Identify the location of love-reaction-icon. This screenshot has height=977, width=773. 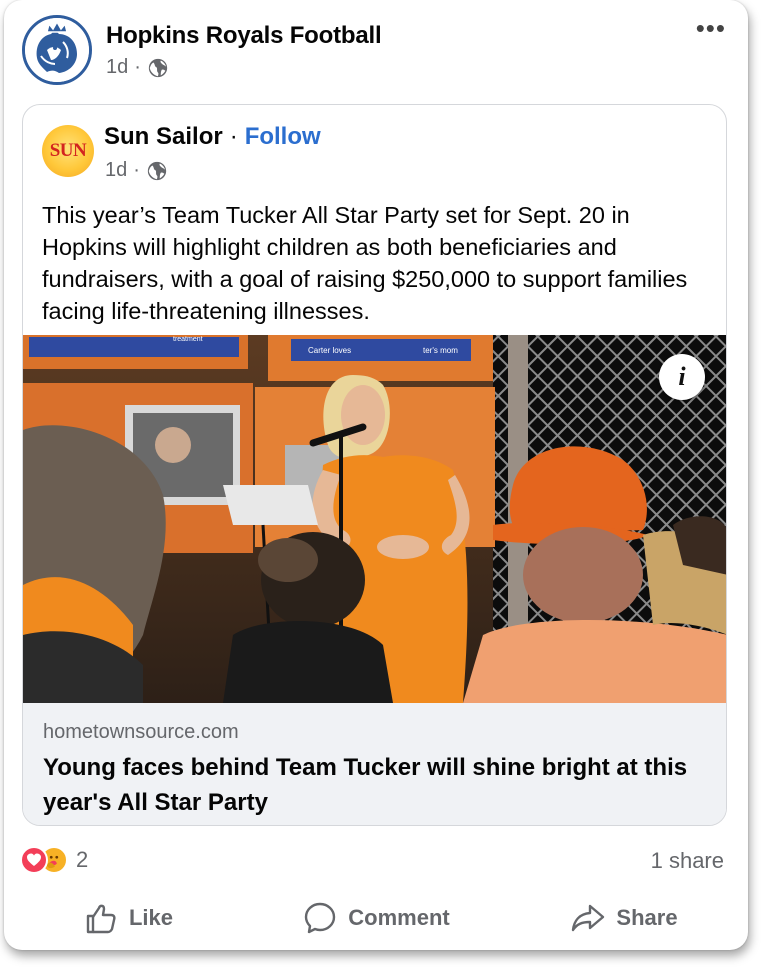
(34, 860).